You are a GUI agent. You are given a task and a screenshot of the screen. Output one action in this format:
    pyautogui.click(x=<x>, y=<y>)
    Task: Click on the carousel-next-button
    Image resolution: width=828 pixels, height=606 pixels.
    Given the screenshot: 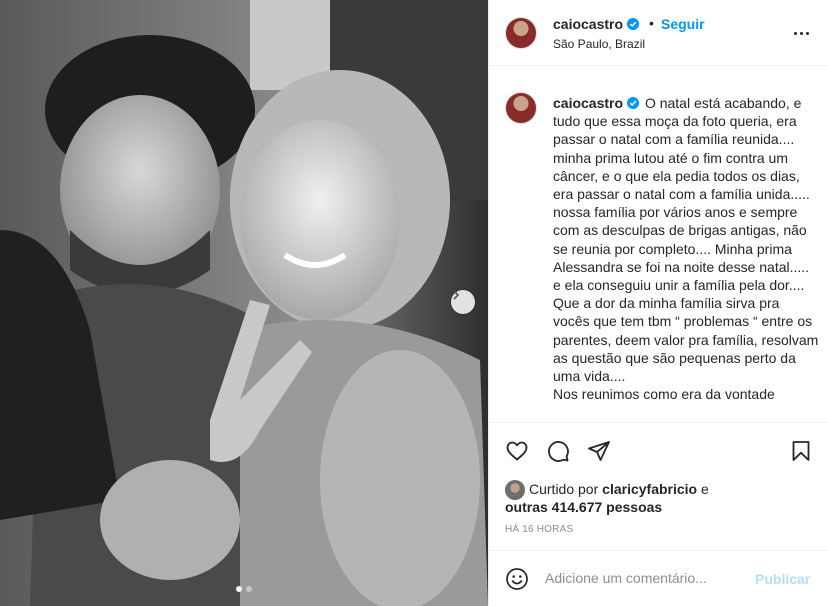 What is the action you would take?
    pyautogui.click(x=463, y=302)
    